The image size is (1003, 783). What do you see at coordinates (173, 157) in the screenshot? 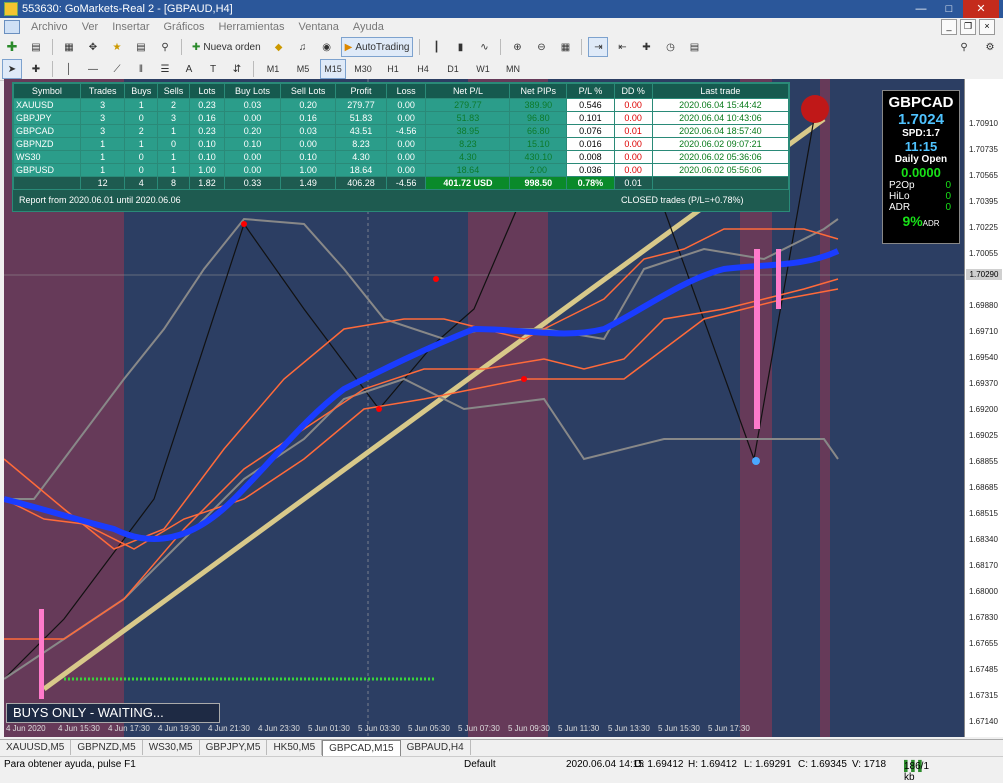
I see `table-cell: 1` at bounding box center [173, 157].